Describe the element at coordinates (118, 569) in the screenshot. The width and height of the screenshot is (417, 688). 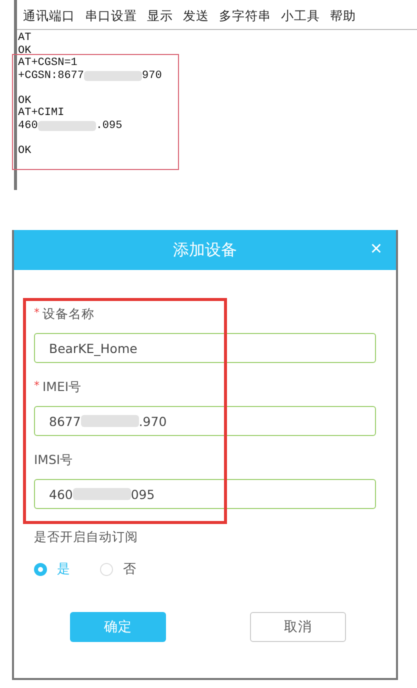
I see `radio-option: 否` at that location.